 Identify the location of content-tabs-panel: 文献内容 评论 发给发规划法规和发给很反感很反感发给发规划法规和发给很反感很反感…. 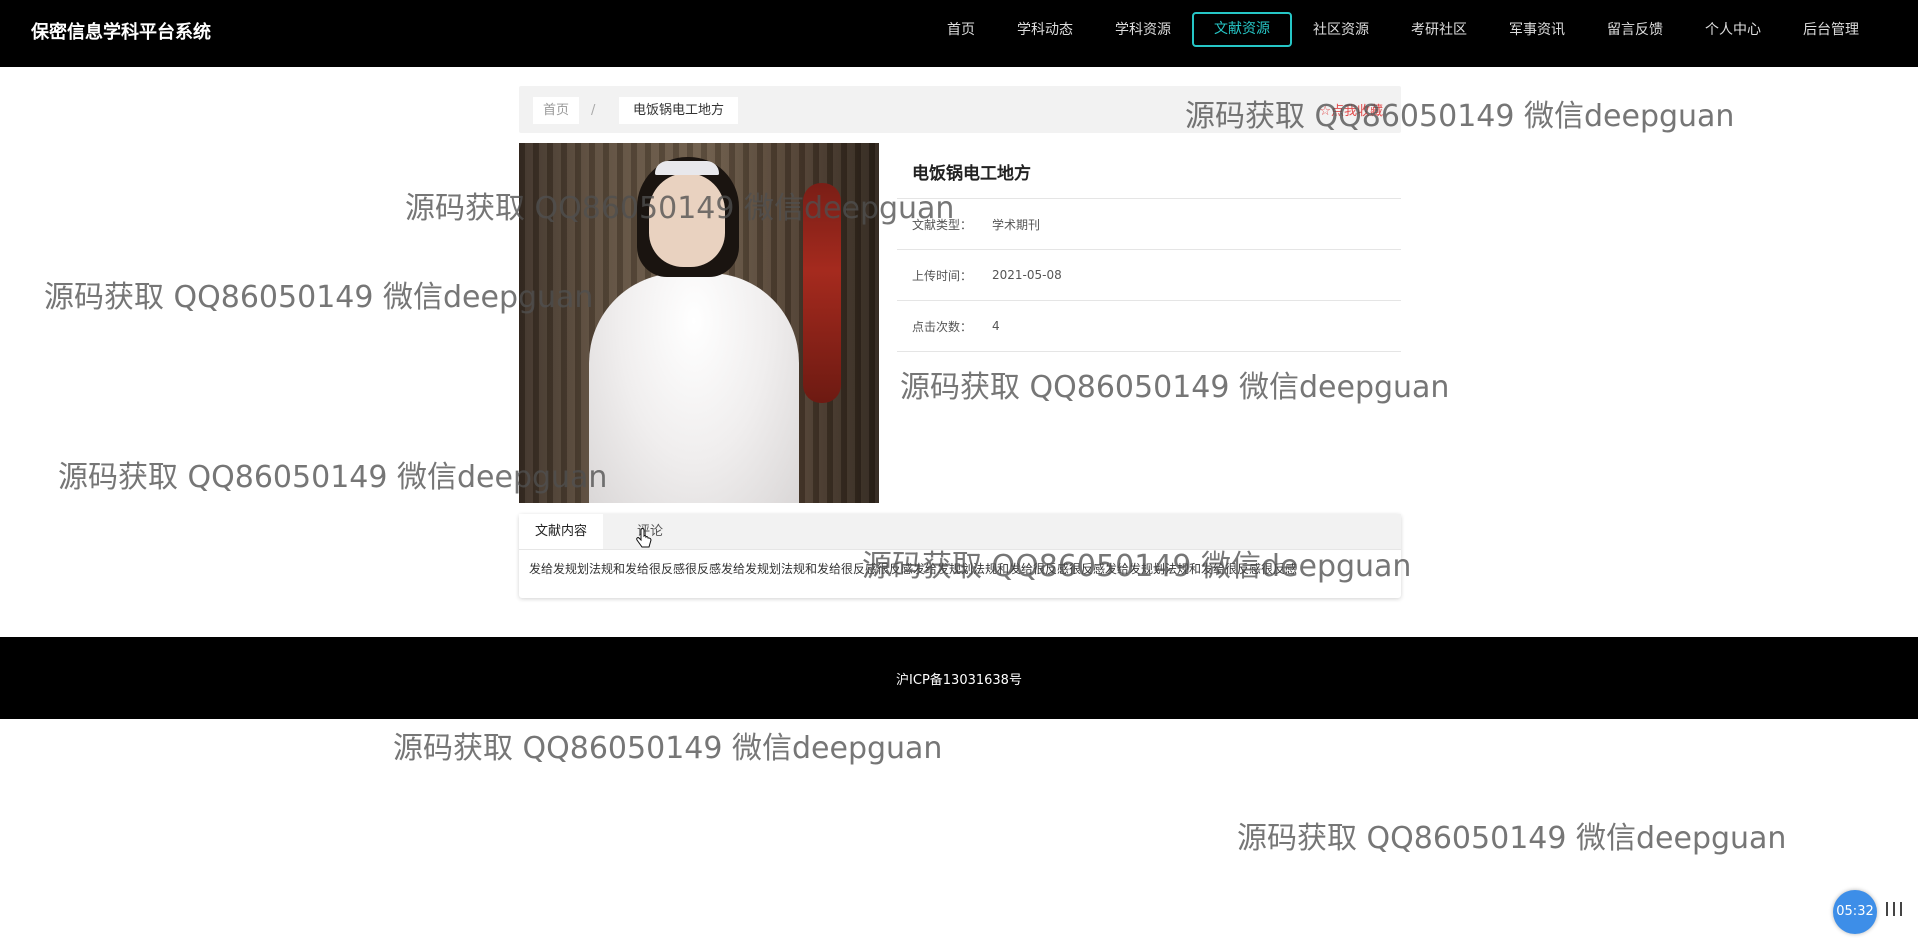
(960, 556).